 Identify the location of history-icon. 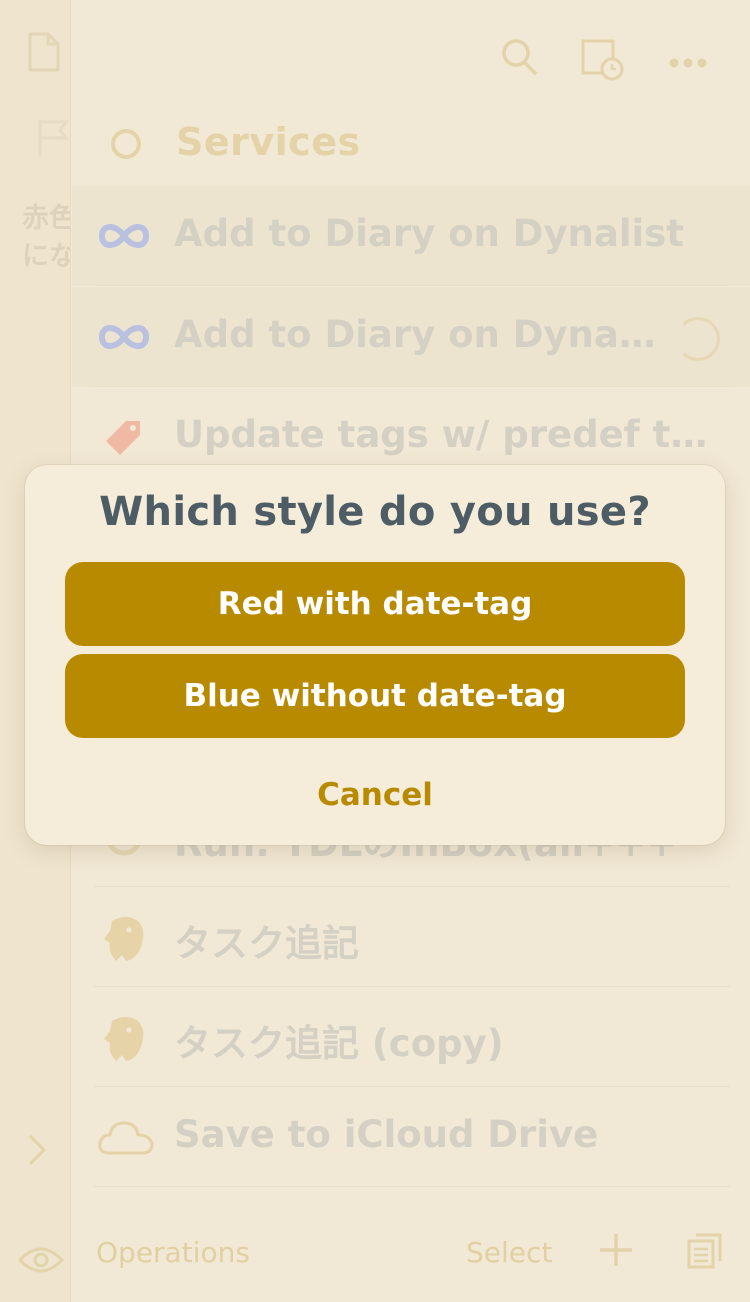
(603, 61).